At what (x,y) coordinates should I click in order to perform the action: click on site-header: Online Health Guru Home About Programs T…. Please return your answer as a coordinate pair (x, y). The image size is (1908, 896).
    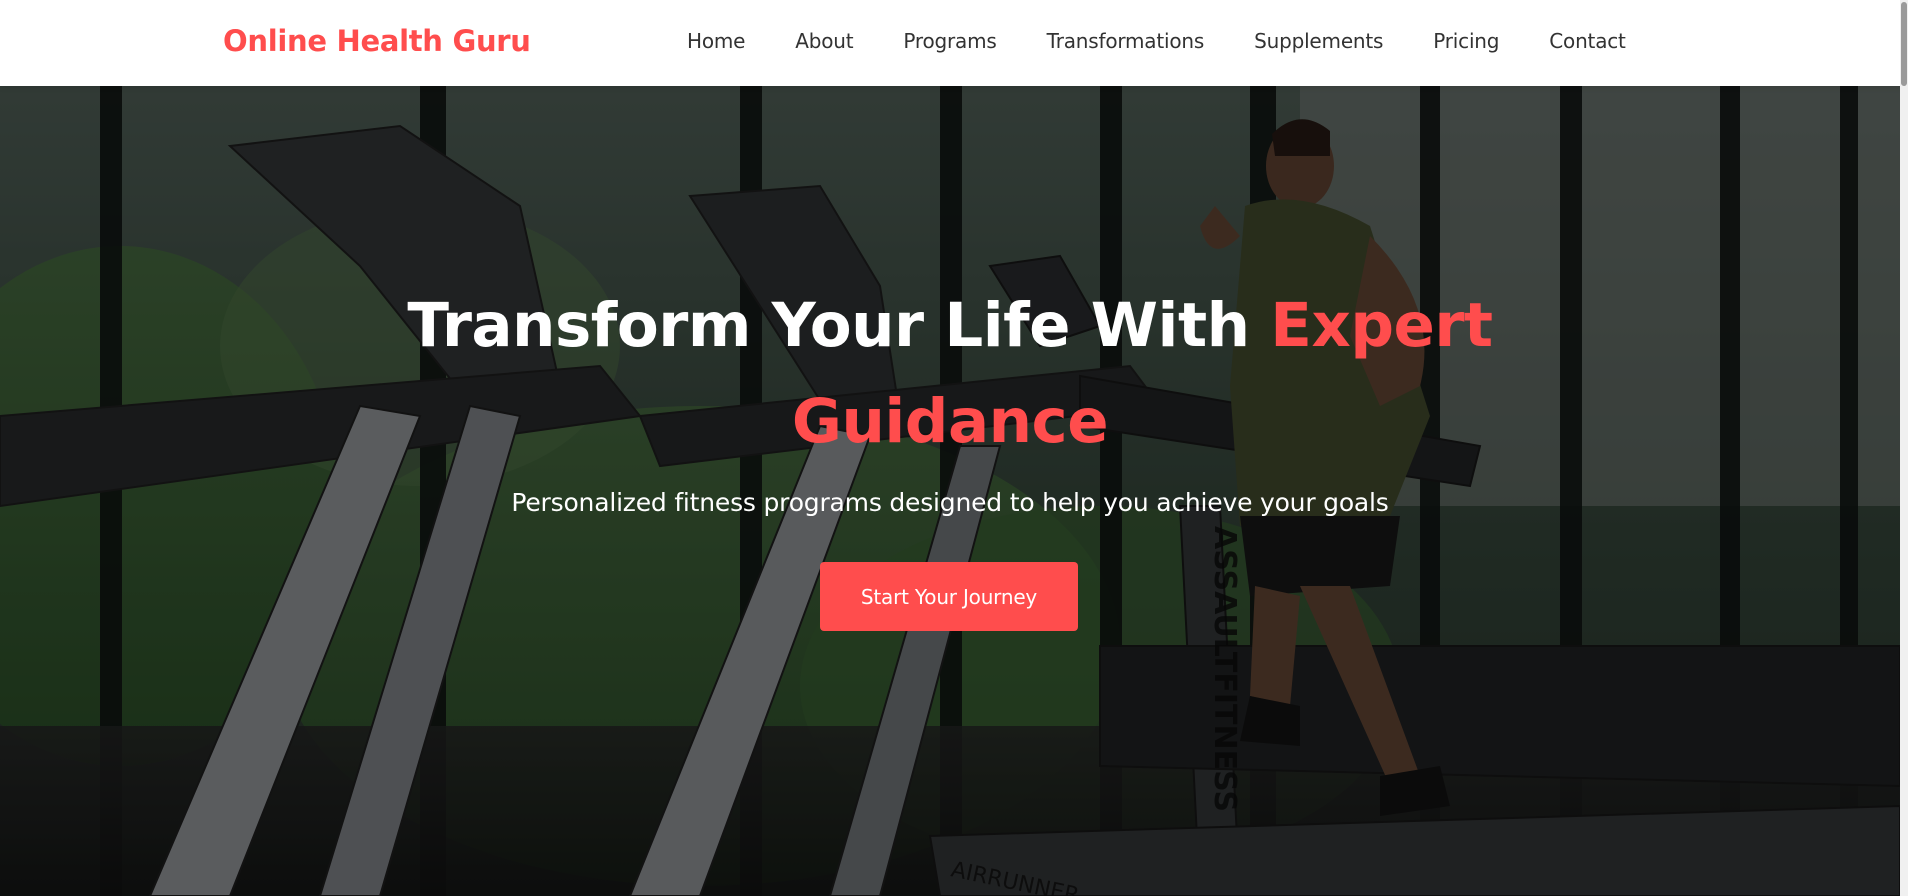
    Looking at the image, I should click on (954, 43).